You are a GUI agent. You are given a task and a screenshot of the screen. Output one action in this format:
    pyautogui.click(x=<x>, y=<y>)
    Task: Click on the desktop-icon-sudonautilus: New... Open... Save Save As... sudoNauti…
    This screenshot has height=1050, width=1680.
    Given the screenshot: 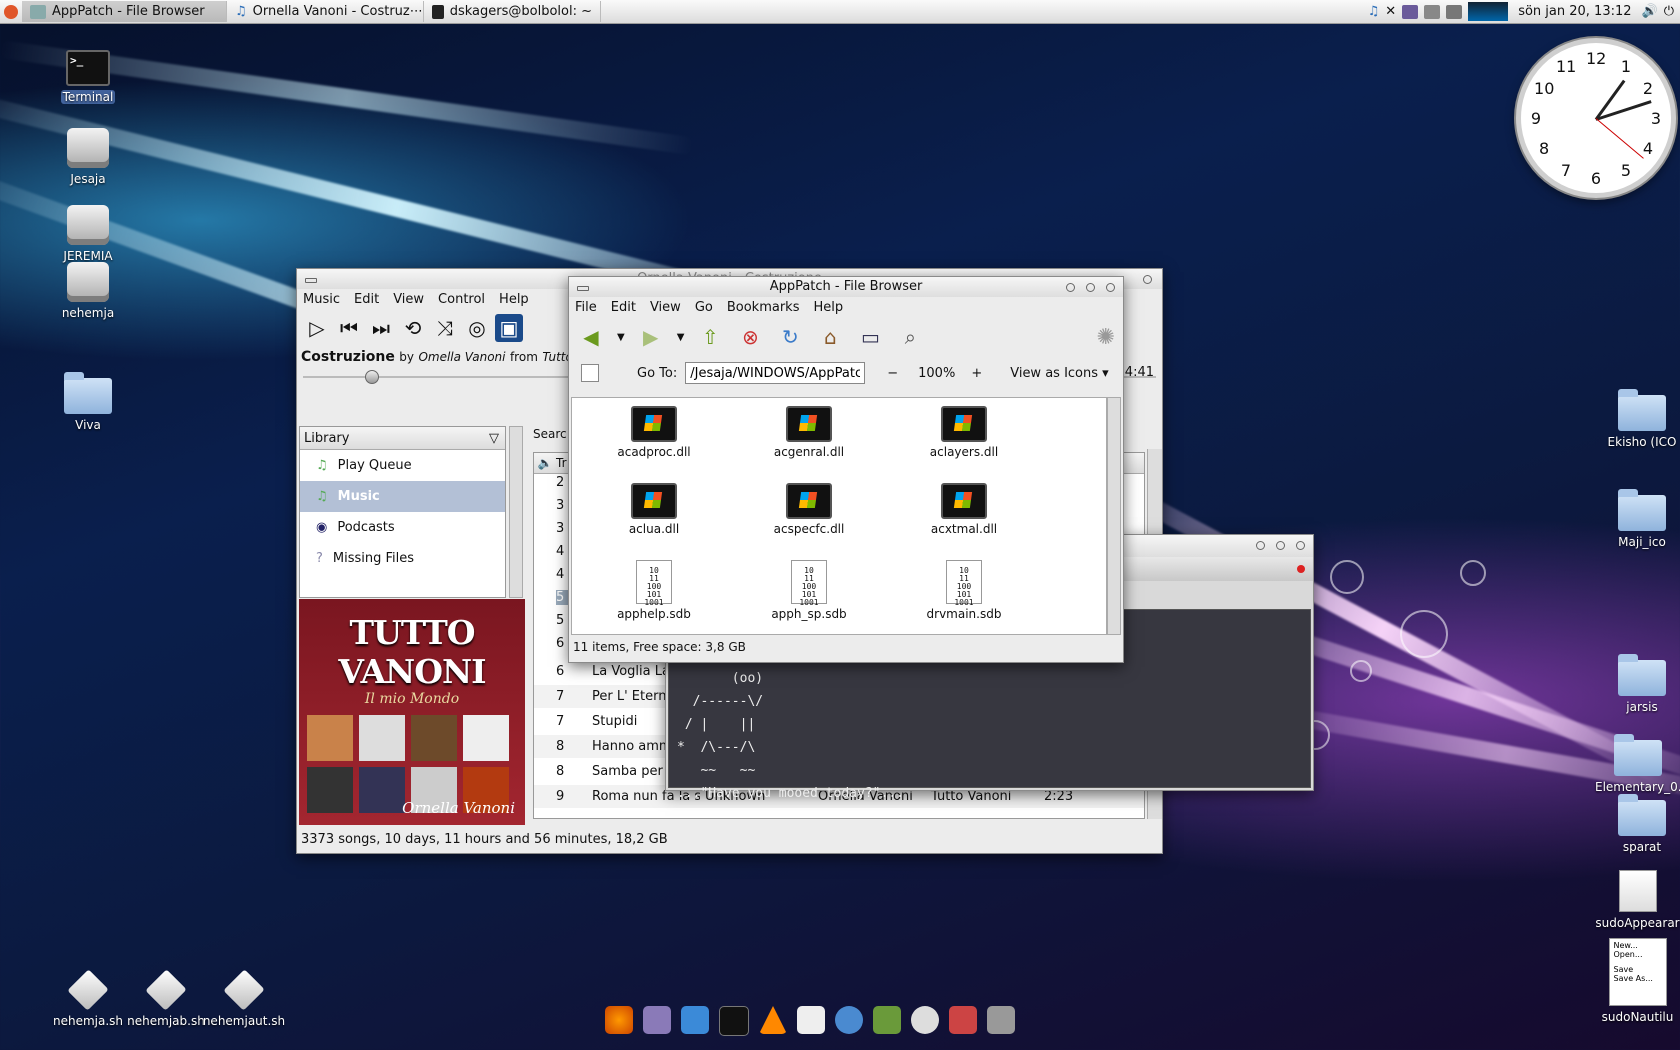 What is the action you would take?
    pyautogui.click(x=1637, y=981)
    